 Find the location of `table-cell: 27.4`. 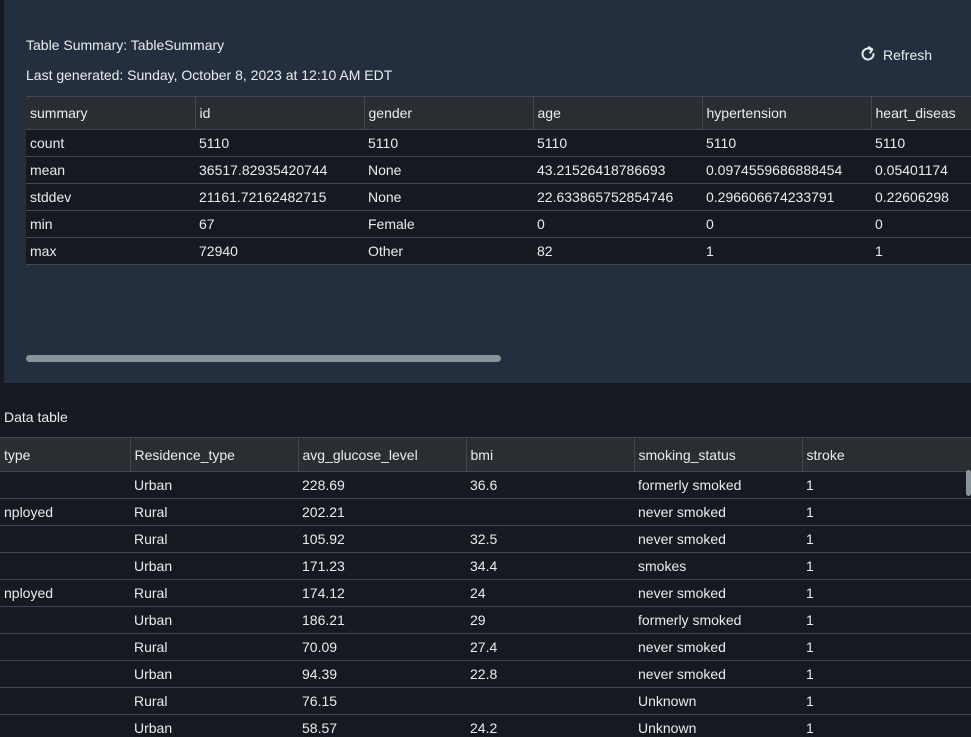

table-cell: 27.4 is located at coordinates (550, 647).